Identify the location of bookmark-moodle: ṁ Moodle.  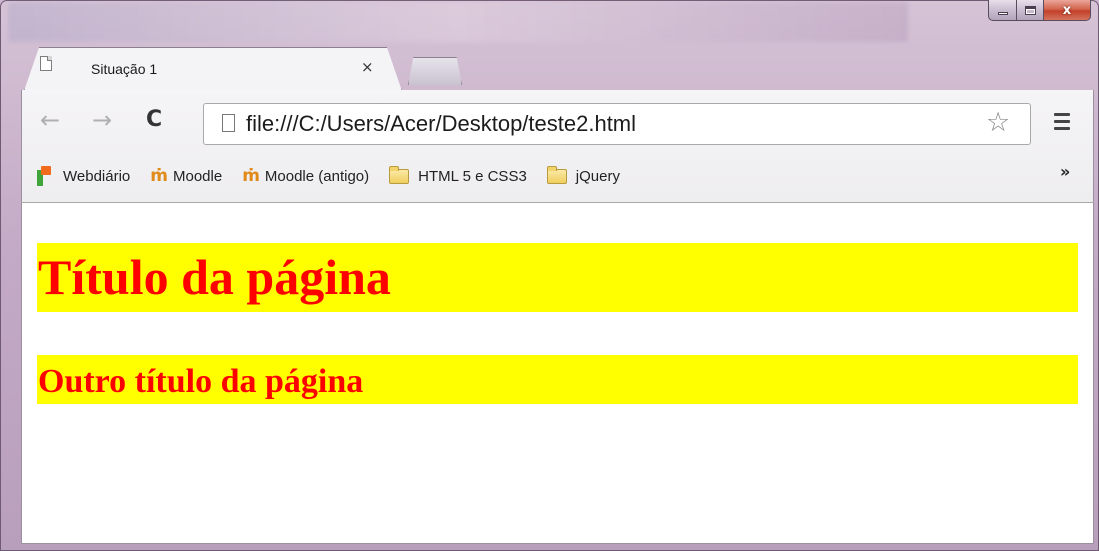
(186, 176).